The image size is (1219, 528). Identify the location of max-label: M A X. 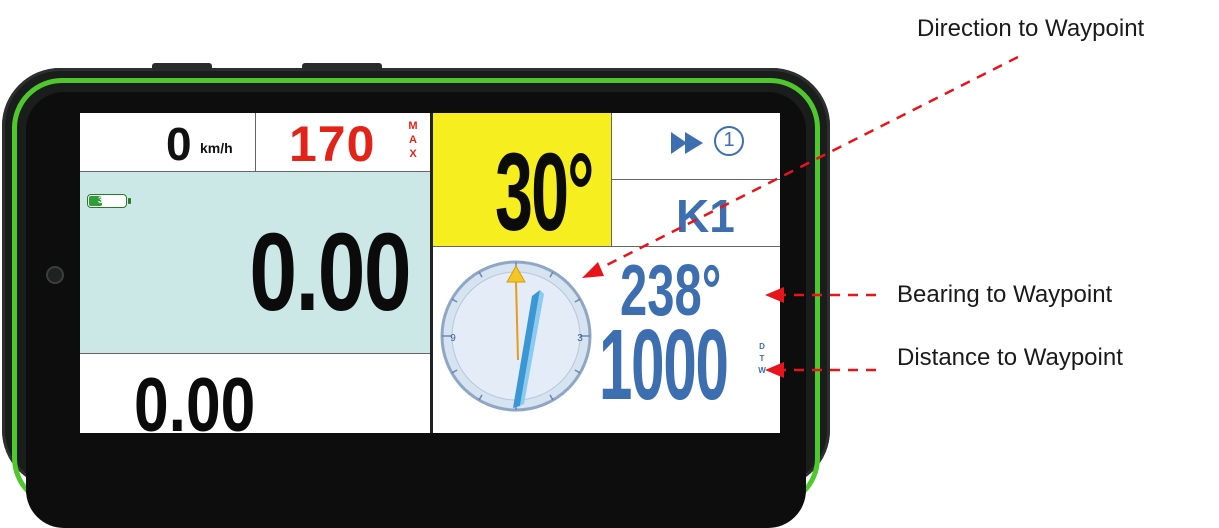
(413, 140).